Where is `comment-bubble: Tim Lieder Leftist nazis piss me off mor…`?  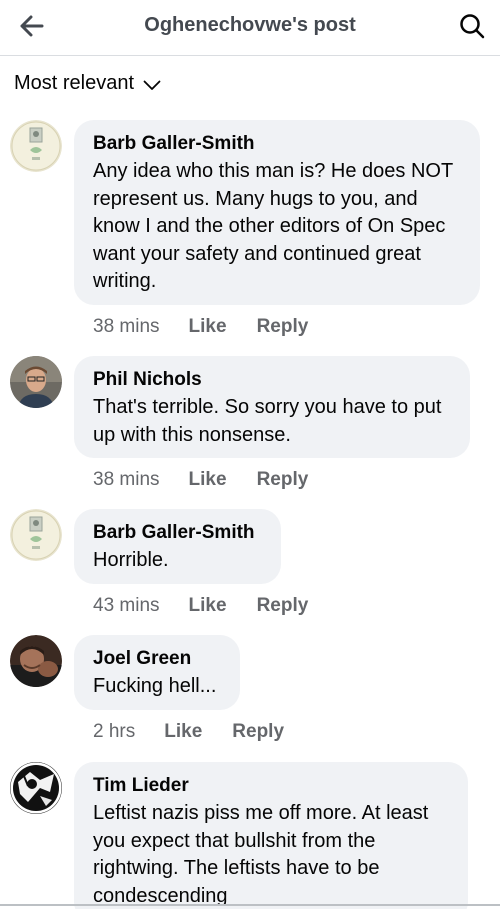
comment-bubble: Tim Lieder Leftist nazis piss me off mor… is located at coordinates (271, 835).